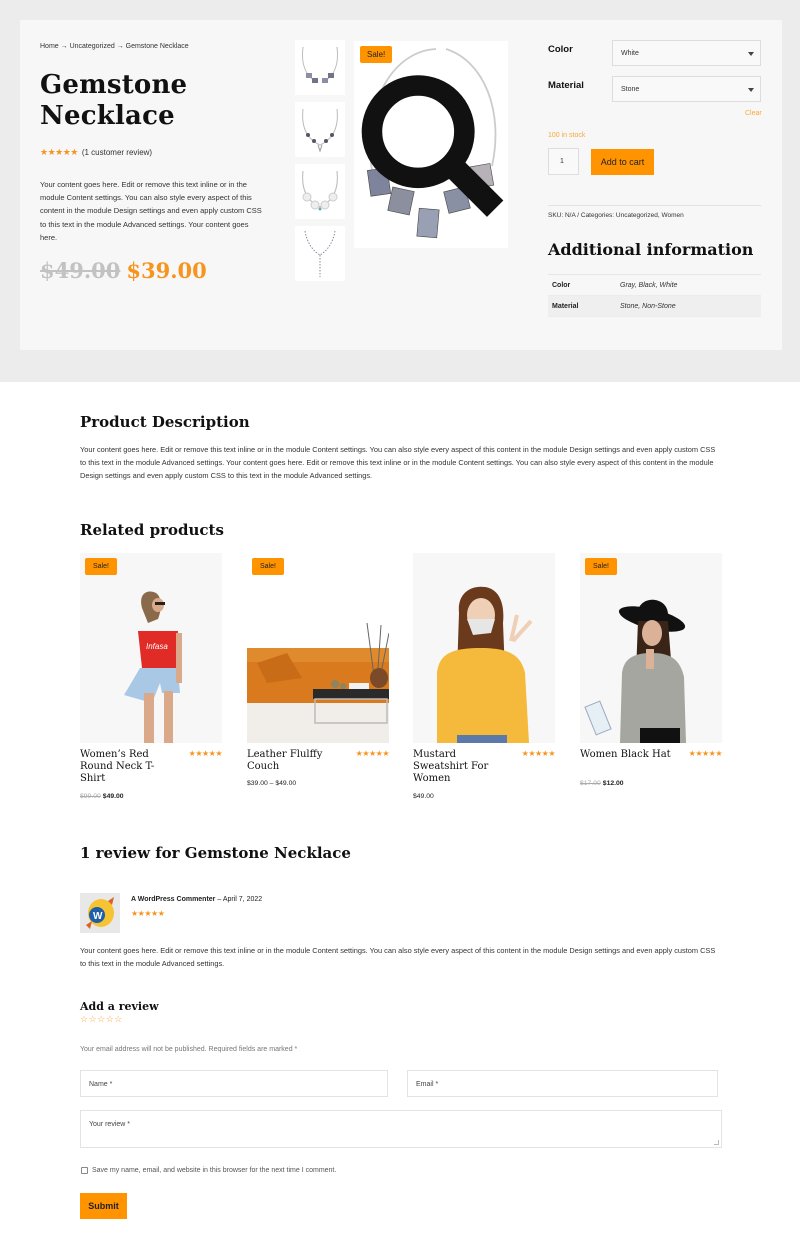 The width and height of the screenshot is (800, 1238). What do you see at coordinates (107, 116) in the screenshot?
I see `product-title-line: Necklace` at bounding box center [107, 116].